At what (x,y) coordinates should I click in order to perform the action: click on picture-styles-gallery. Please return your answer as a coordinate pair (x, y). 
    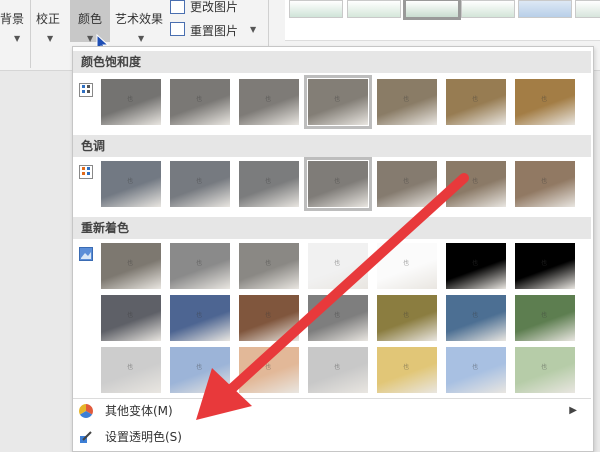
    Looking at the image, I should click on (442, 20).